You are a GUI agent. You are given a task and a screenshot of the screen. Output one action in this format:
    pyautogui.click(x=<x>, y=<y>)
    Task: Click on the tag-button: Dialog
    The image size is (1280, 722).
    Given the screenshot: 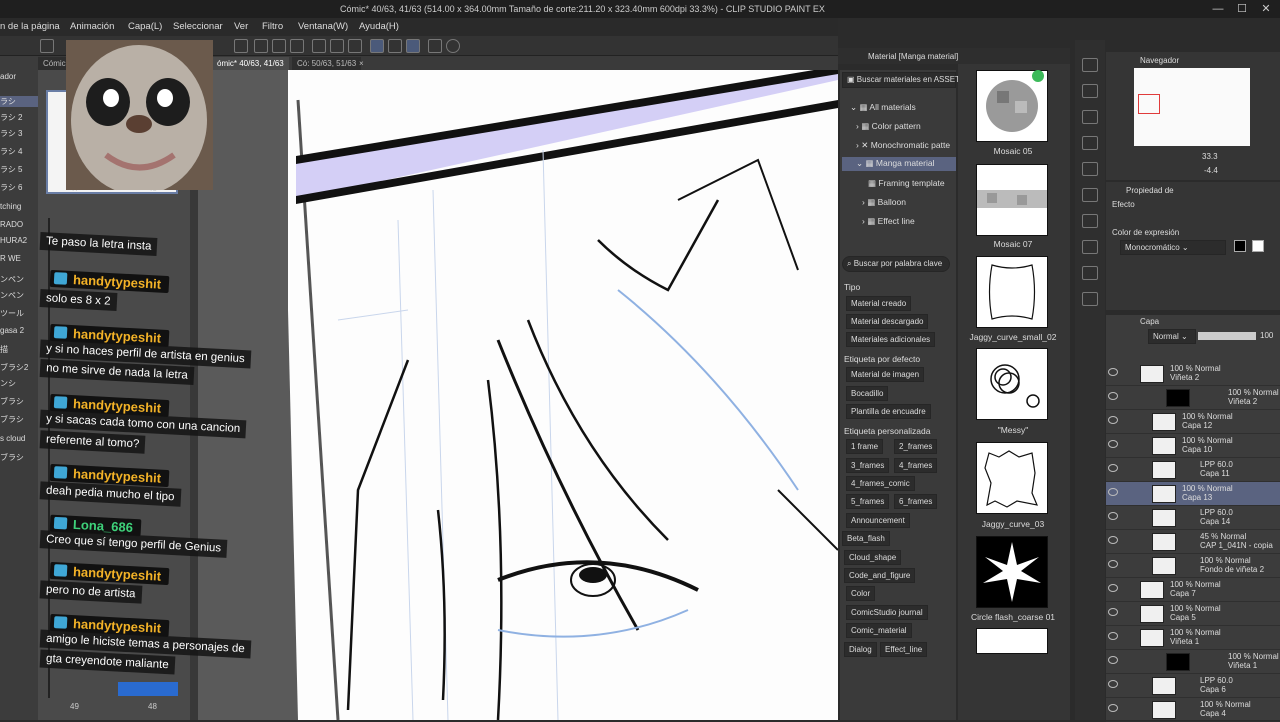 What is the action you would take?
    pyautogui.click(x=860, y=649)
    